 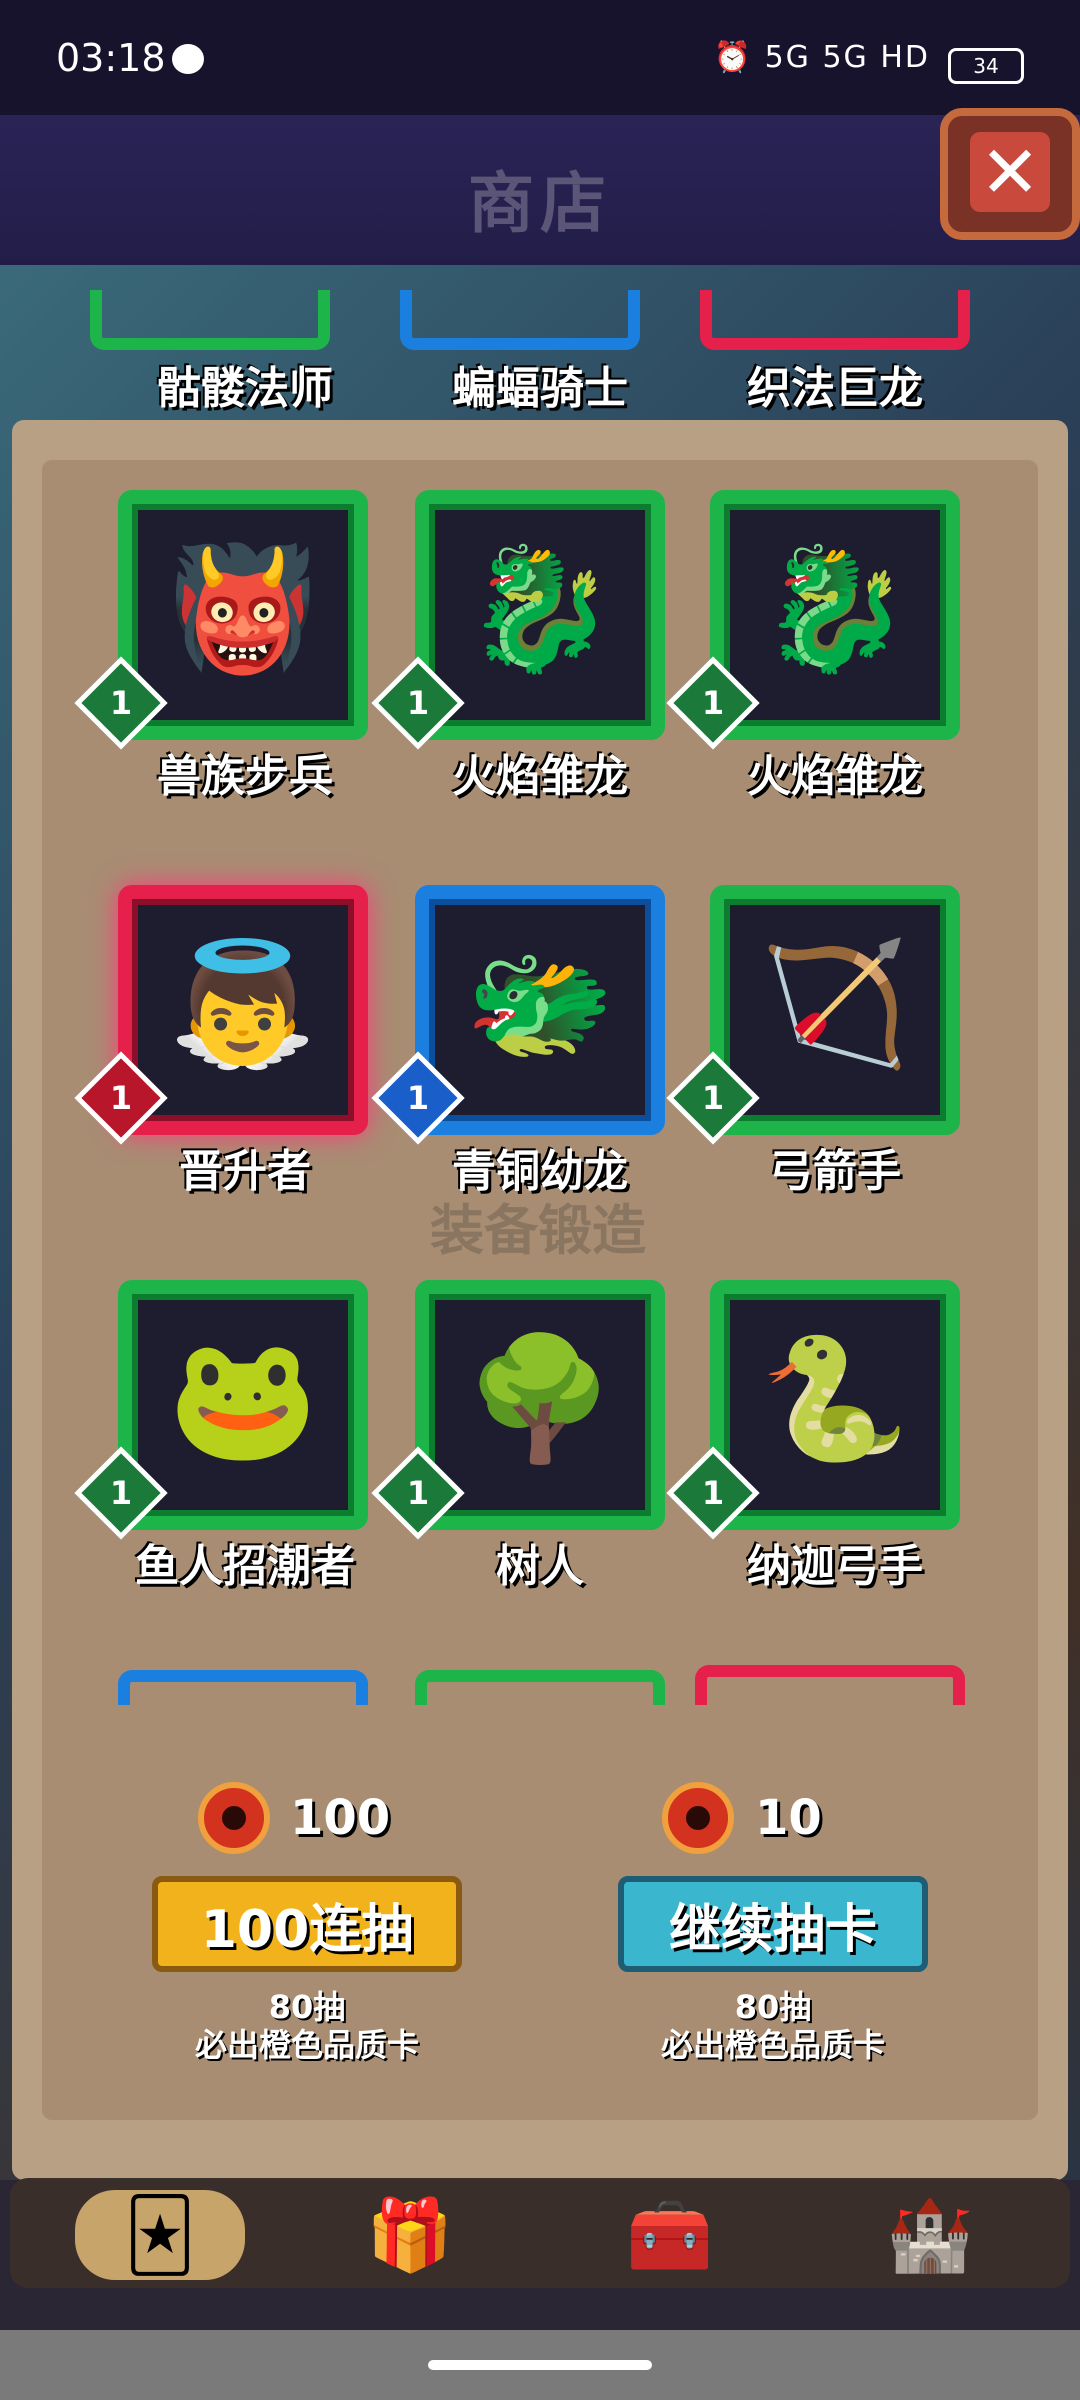 What do you see at coordinates (835, 1566) in the screenshot?
I see `card-name: 纳迦弓手` at bounding box center [835, 1566].